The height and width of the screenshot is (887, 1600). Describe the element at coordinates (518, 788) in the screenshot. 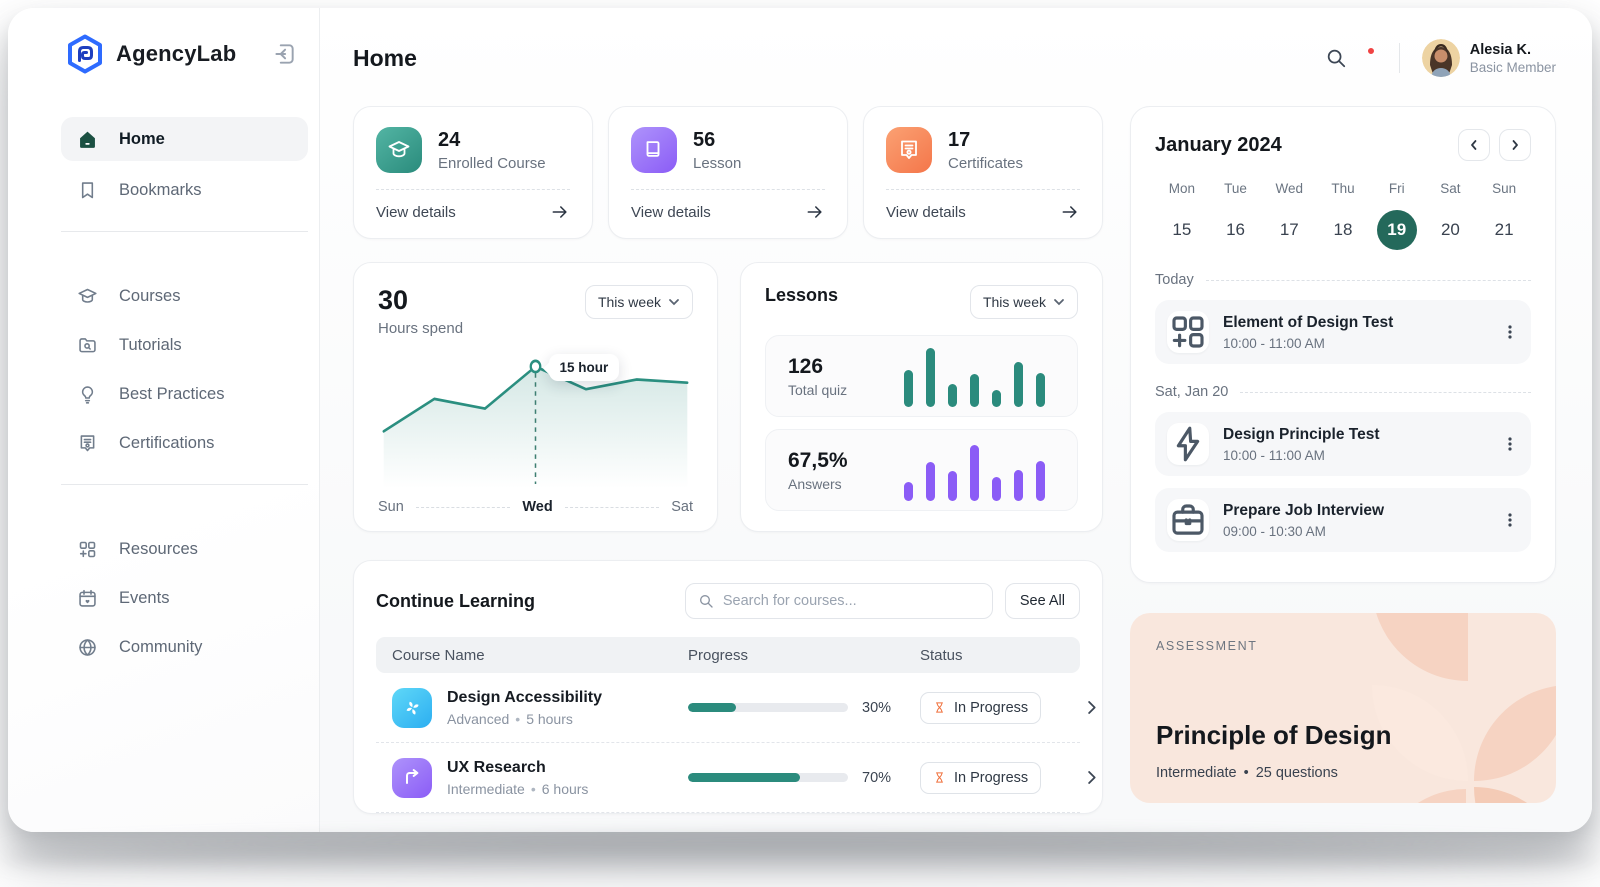

I see `course-meta: Intermediate • 6 hours` at that location.